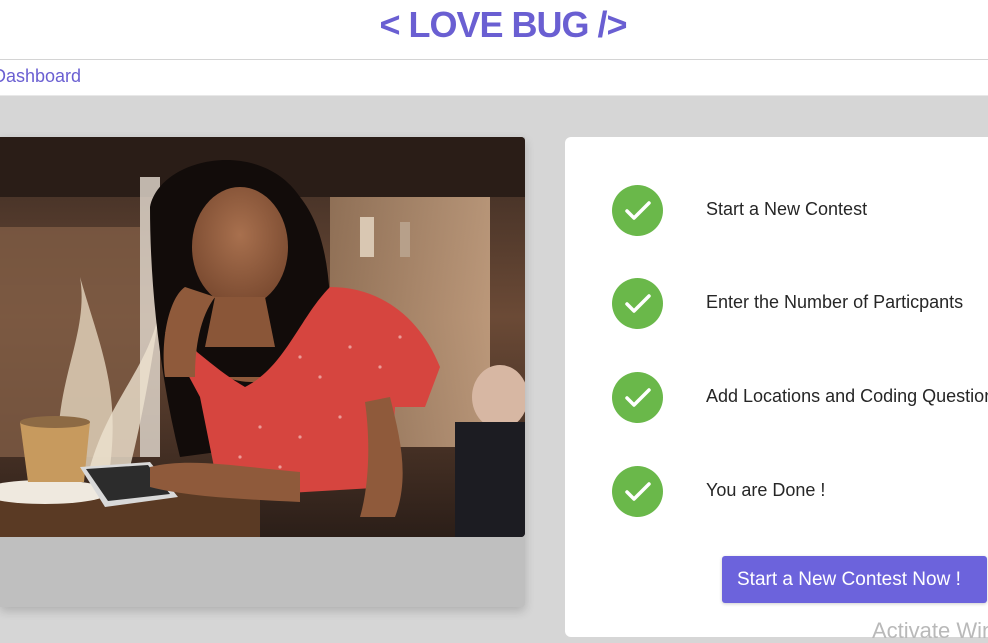  I want to click on step-label: You are Done !, so click(766, 490).